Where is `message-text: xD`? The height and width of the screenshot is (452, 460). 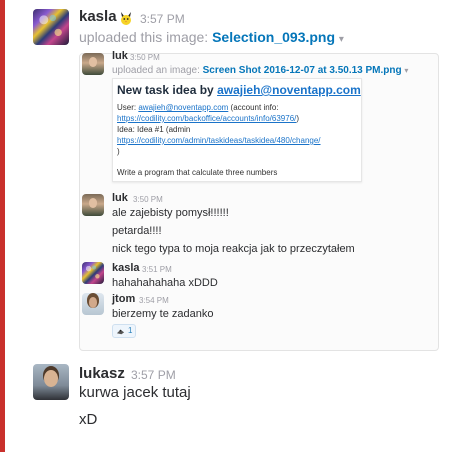 message-text: xD is located at coordinates (88, 419).